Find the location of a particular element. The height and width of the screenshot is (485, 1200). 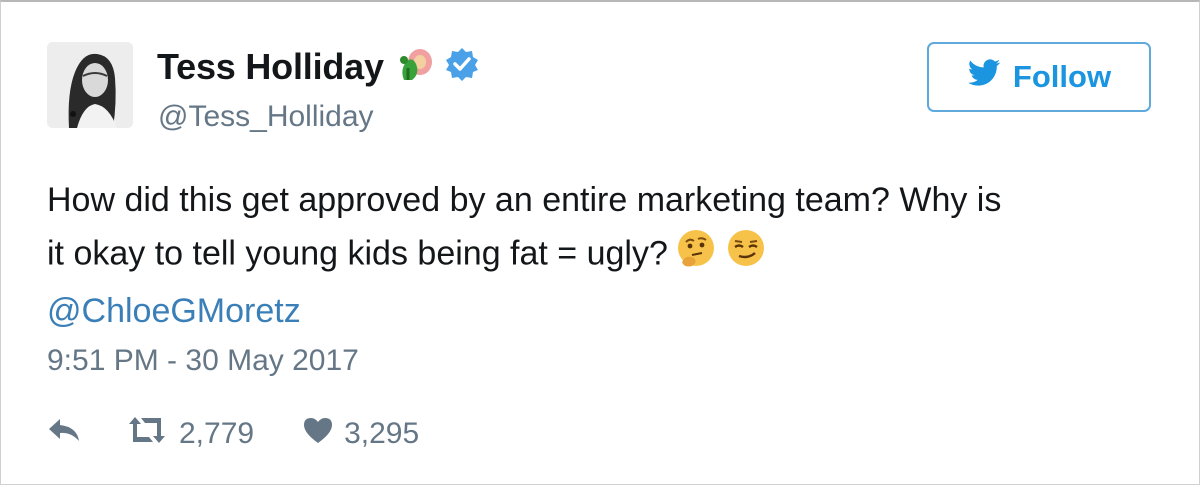

reply-button is located at coordinates (64, 434).